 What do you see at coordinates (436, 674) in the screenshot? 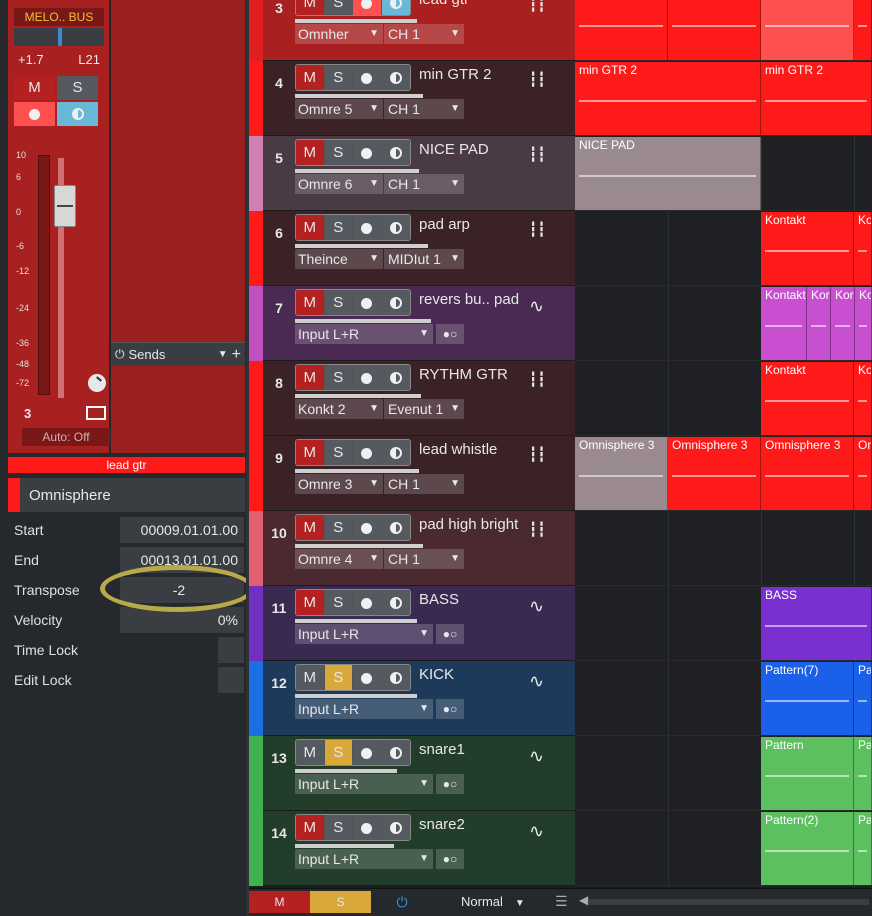
I see `track-name: KICK` at bounding box center [436, 674].